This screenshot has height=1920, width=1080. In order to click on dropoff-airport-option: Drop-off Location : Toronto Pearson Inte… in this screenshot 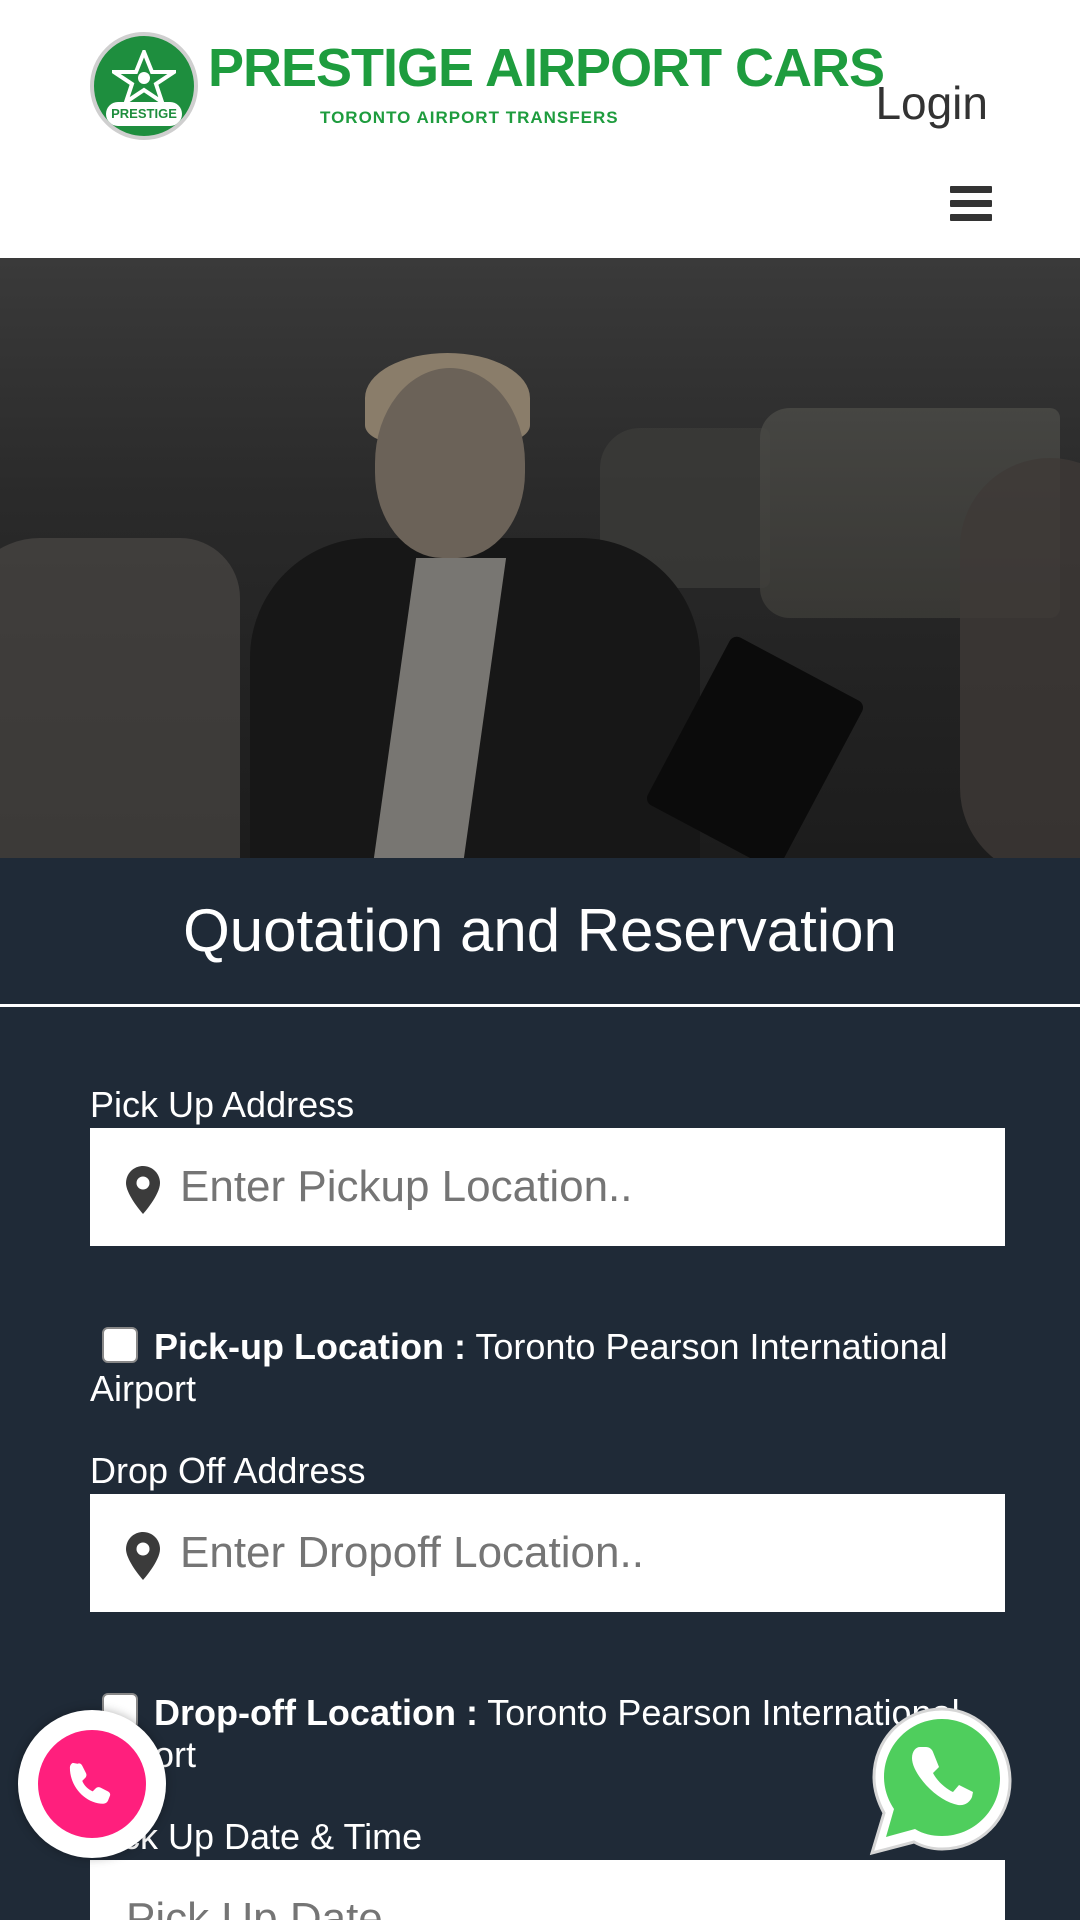, I will do `click(540, 1734)`.